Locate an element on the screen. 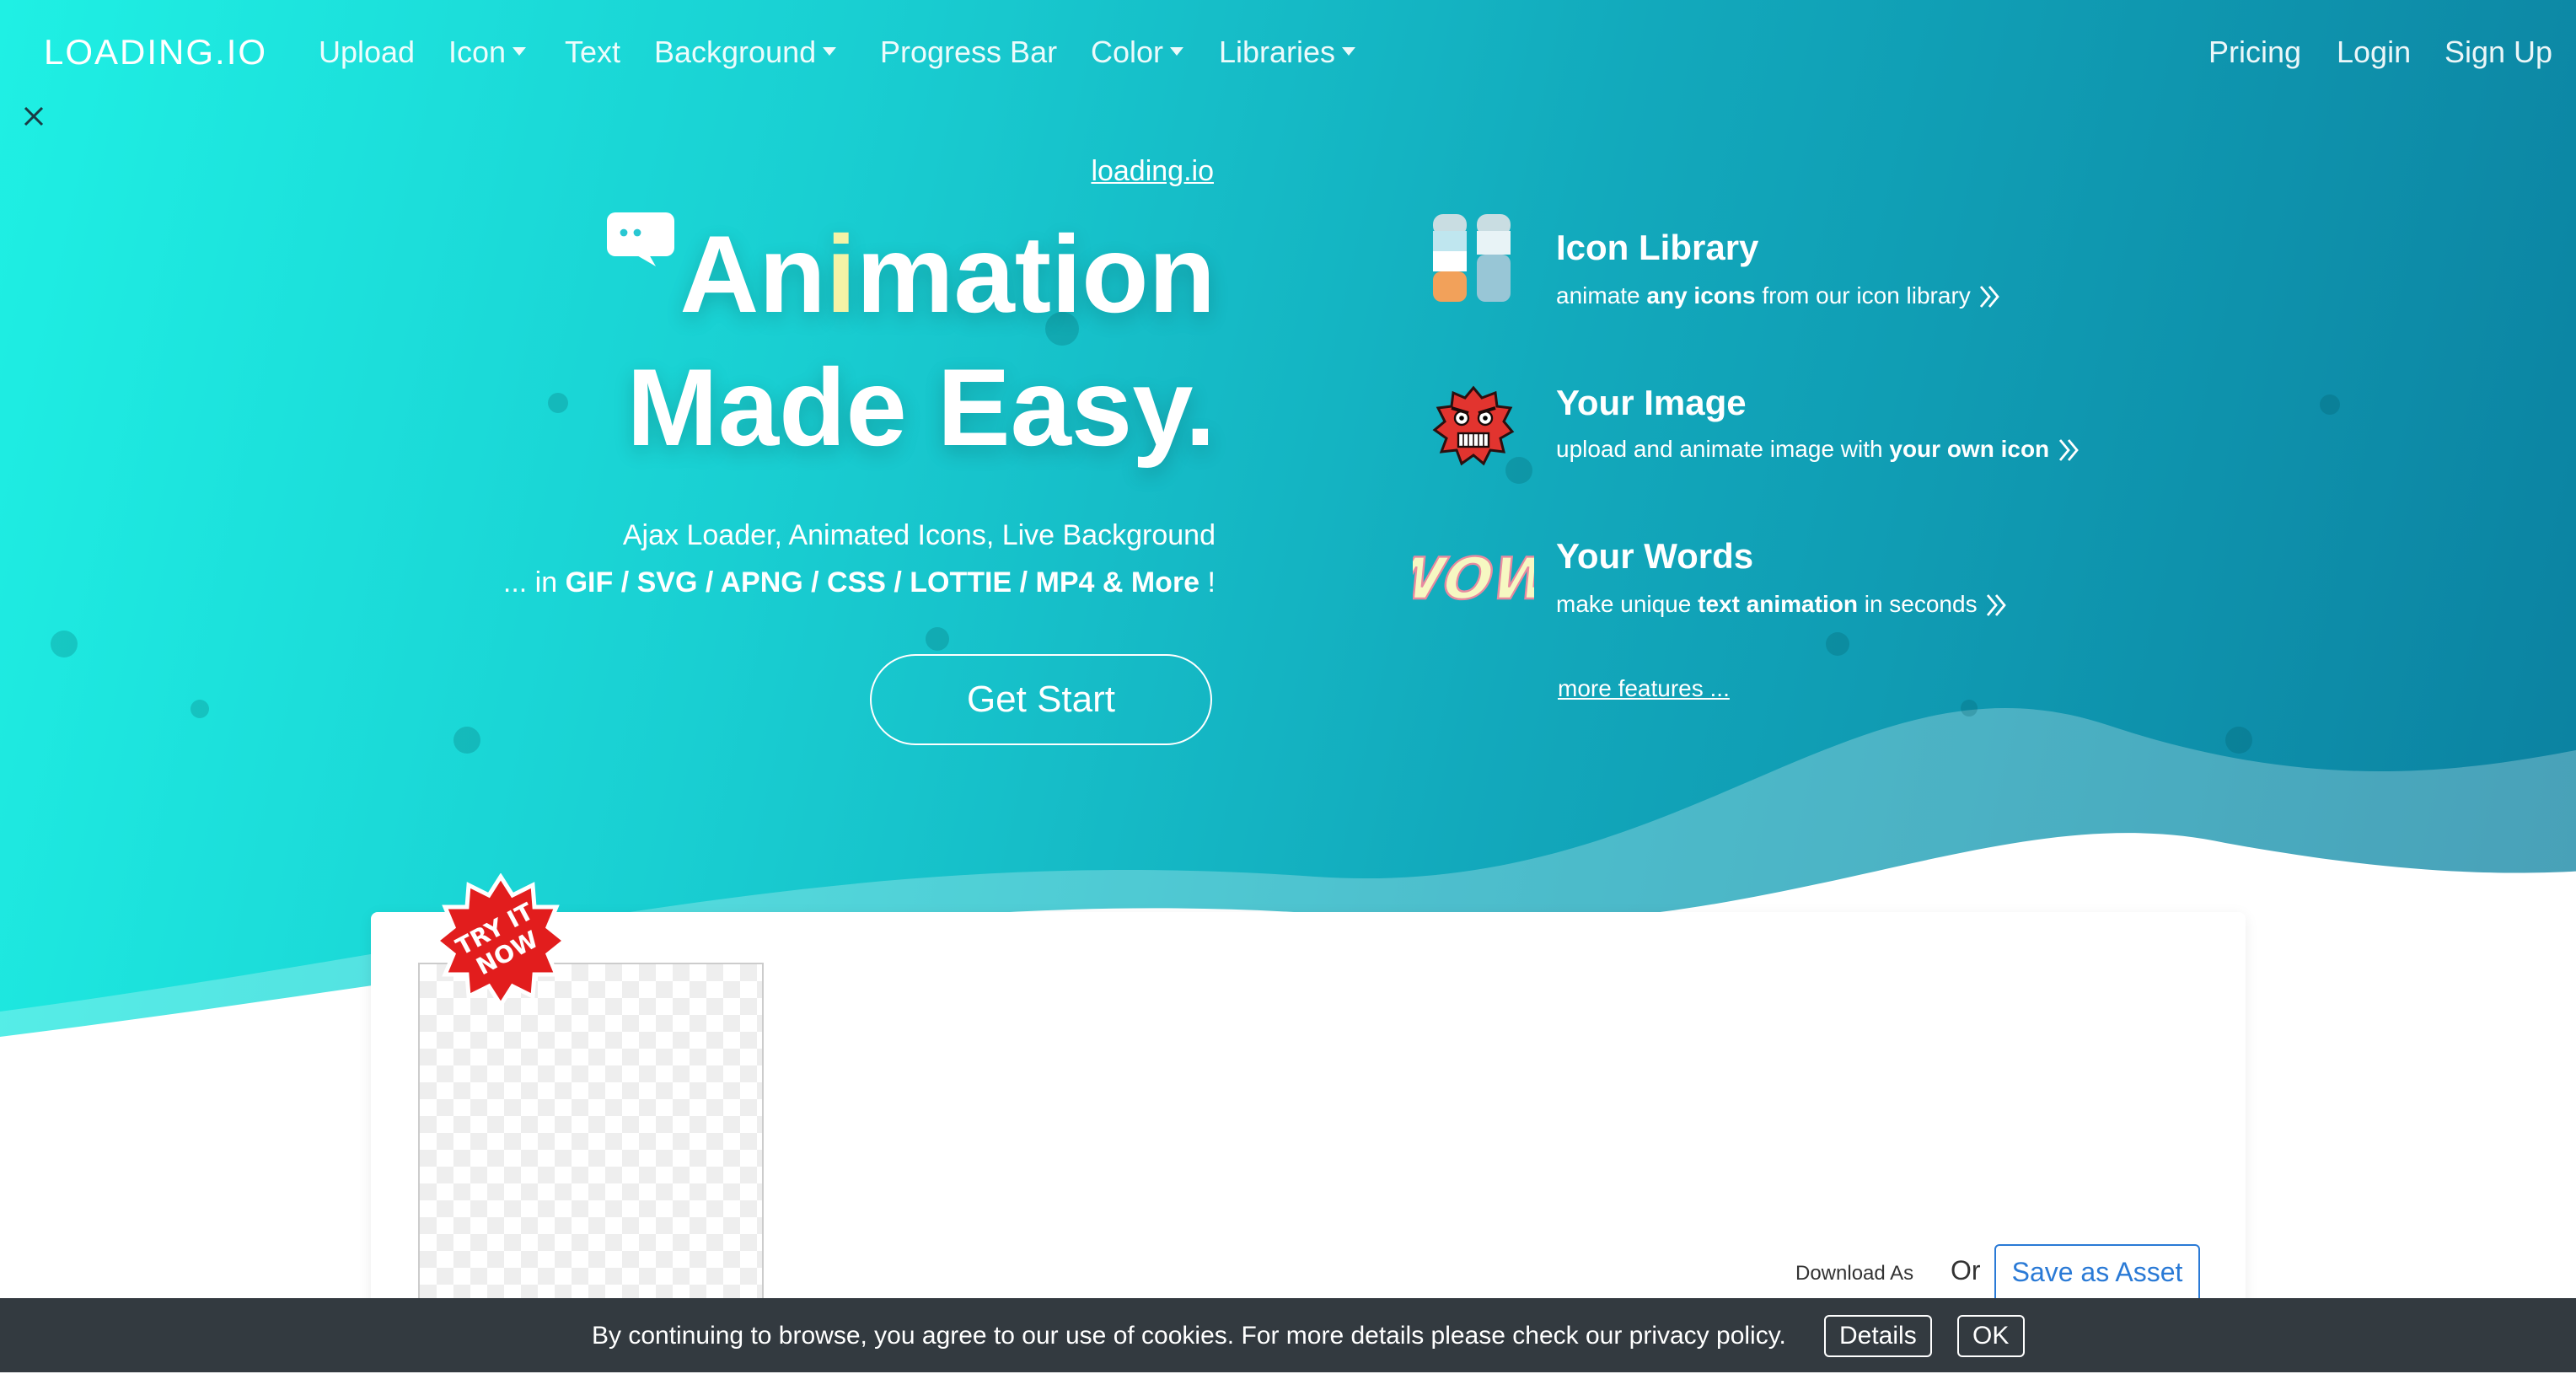 The image size is (2576, 1374). feature-your-image-title: Your Image is located at coordinates (1651, 404).